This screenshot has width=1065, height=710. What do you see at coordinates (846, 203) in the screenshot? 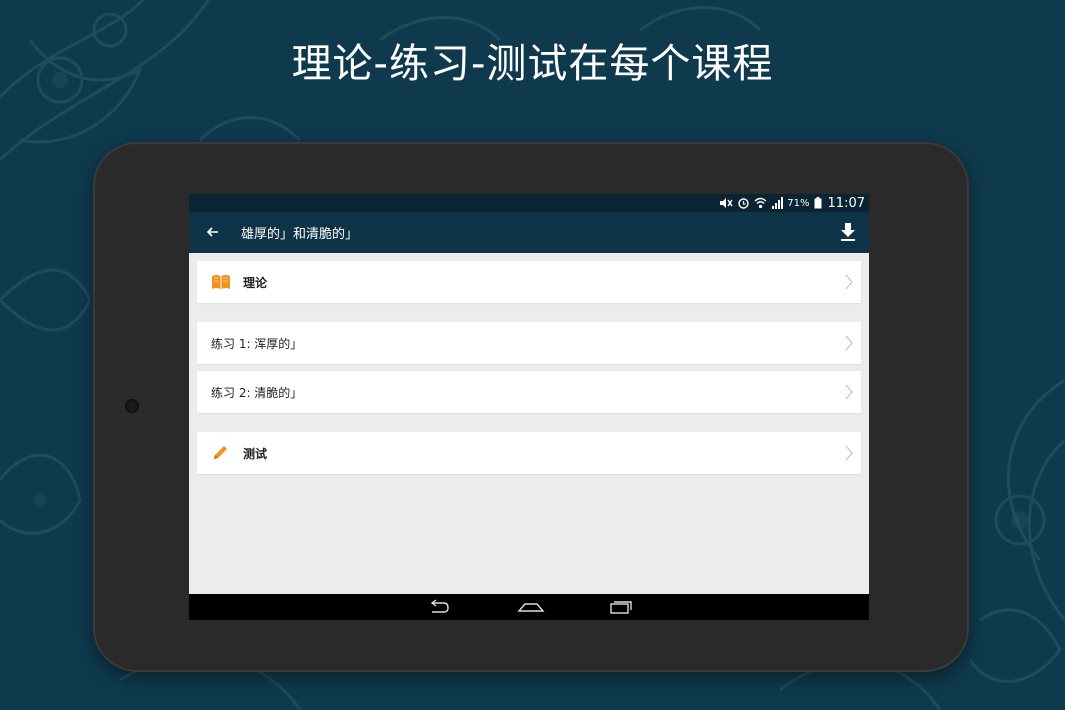
I see `status-time: 11:07` at bounding box center [846, 203].